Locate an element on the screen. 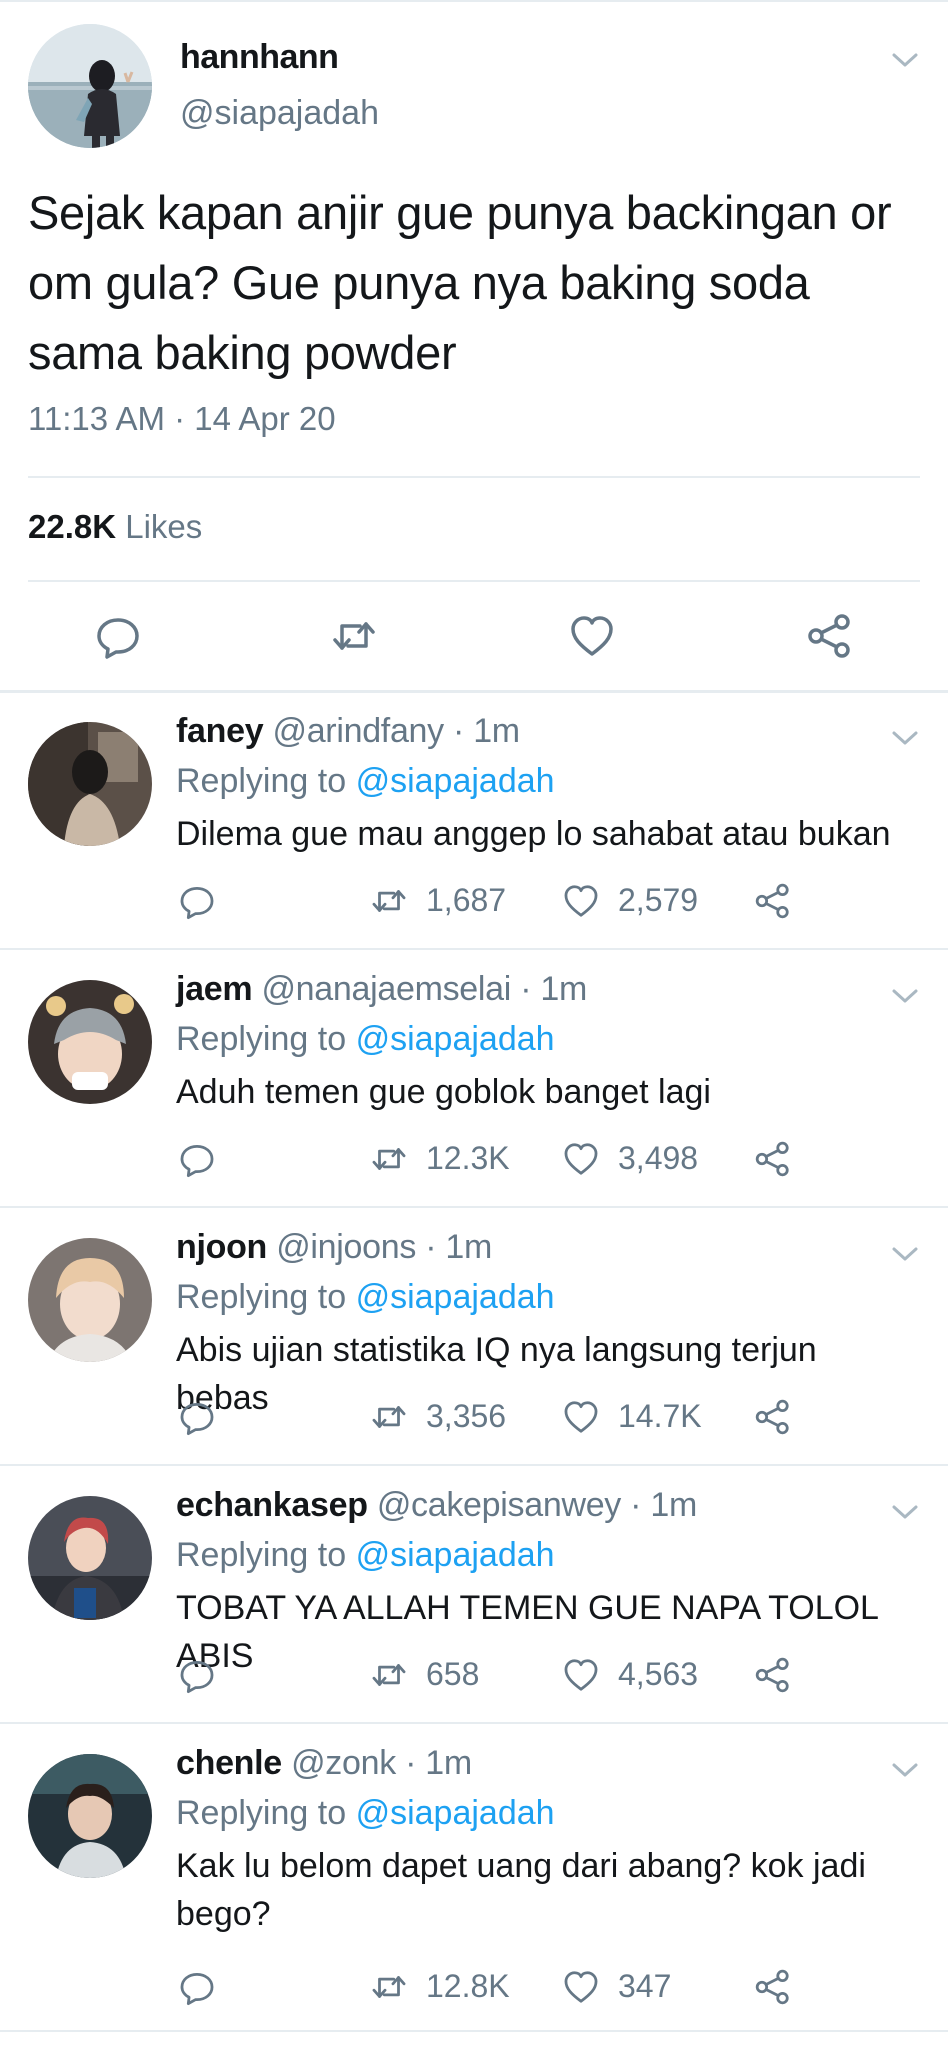 Image resolution: width=948 pixels, height=2048 pixels. reply-display-name: jaem is located at coordinates (214, 989).